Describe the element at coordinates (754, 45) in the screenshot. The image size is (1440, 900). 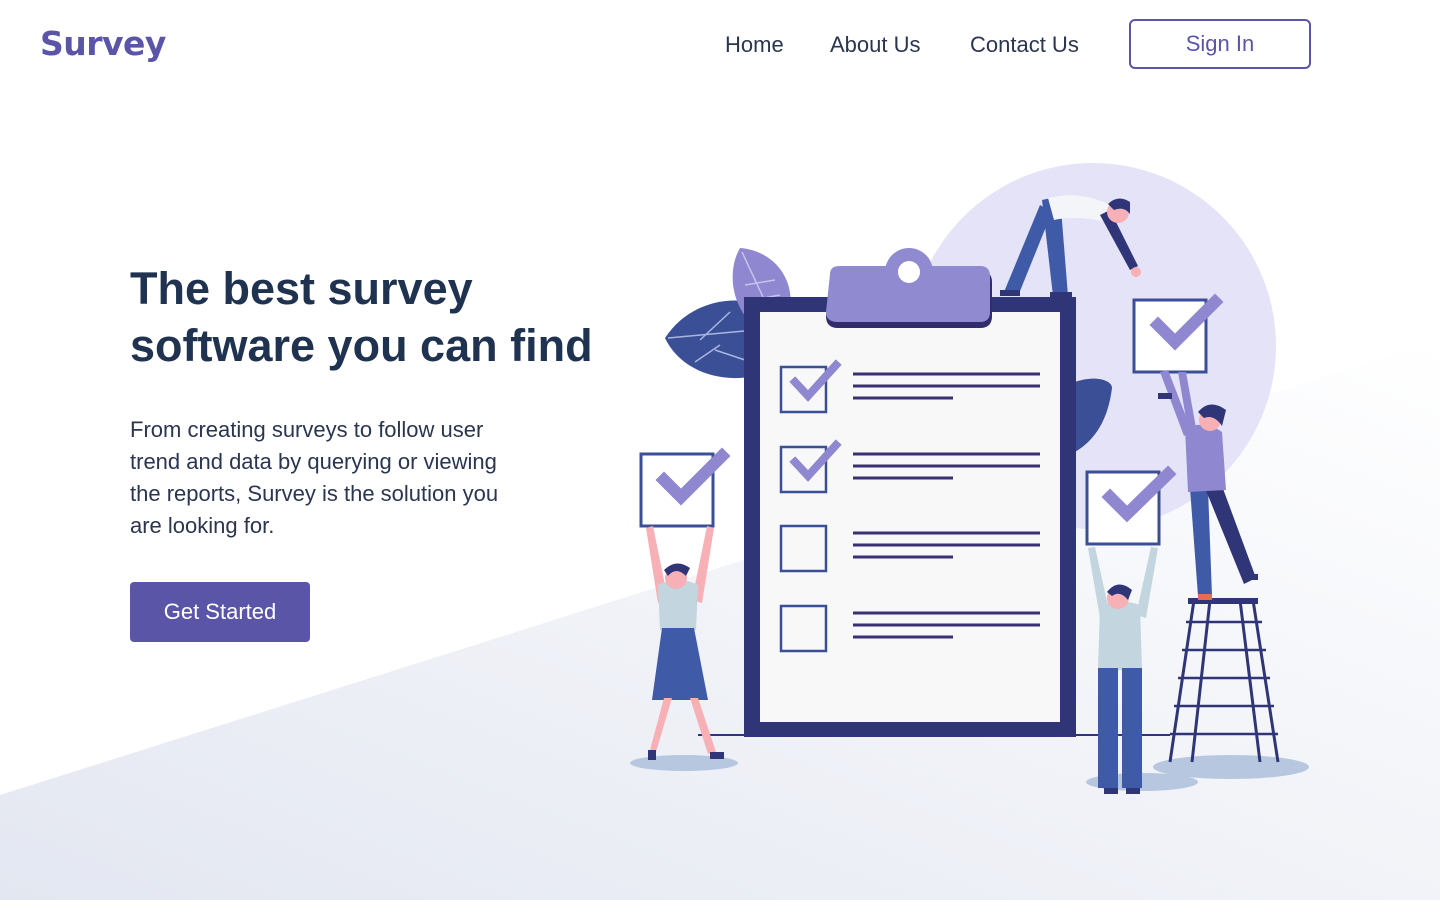
I see `nav-link-home: Home` at that location.